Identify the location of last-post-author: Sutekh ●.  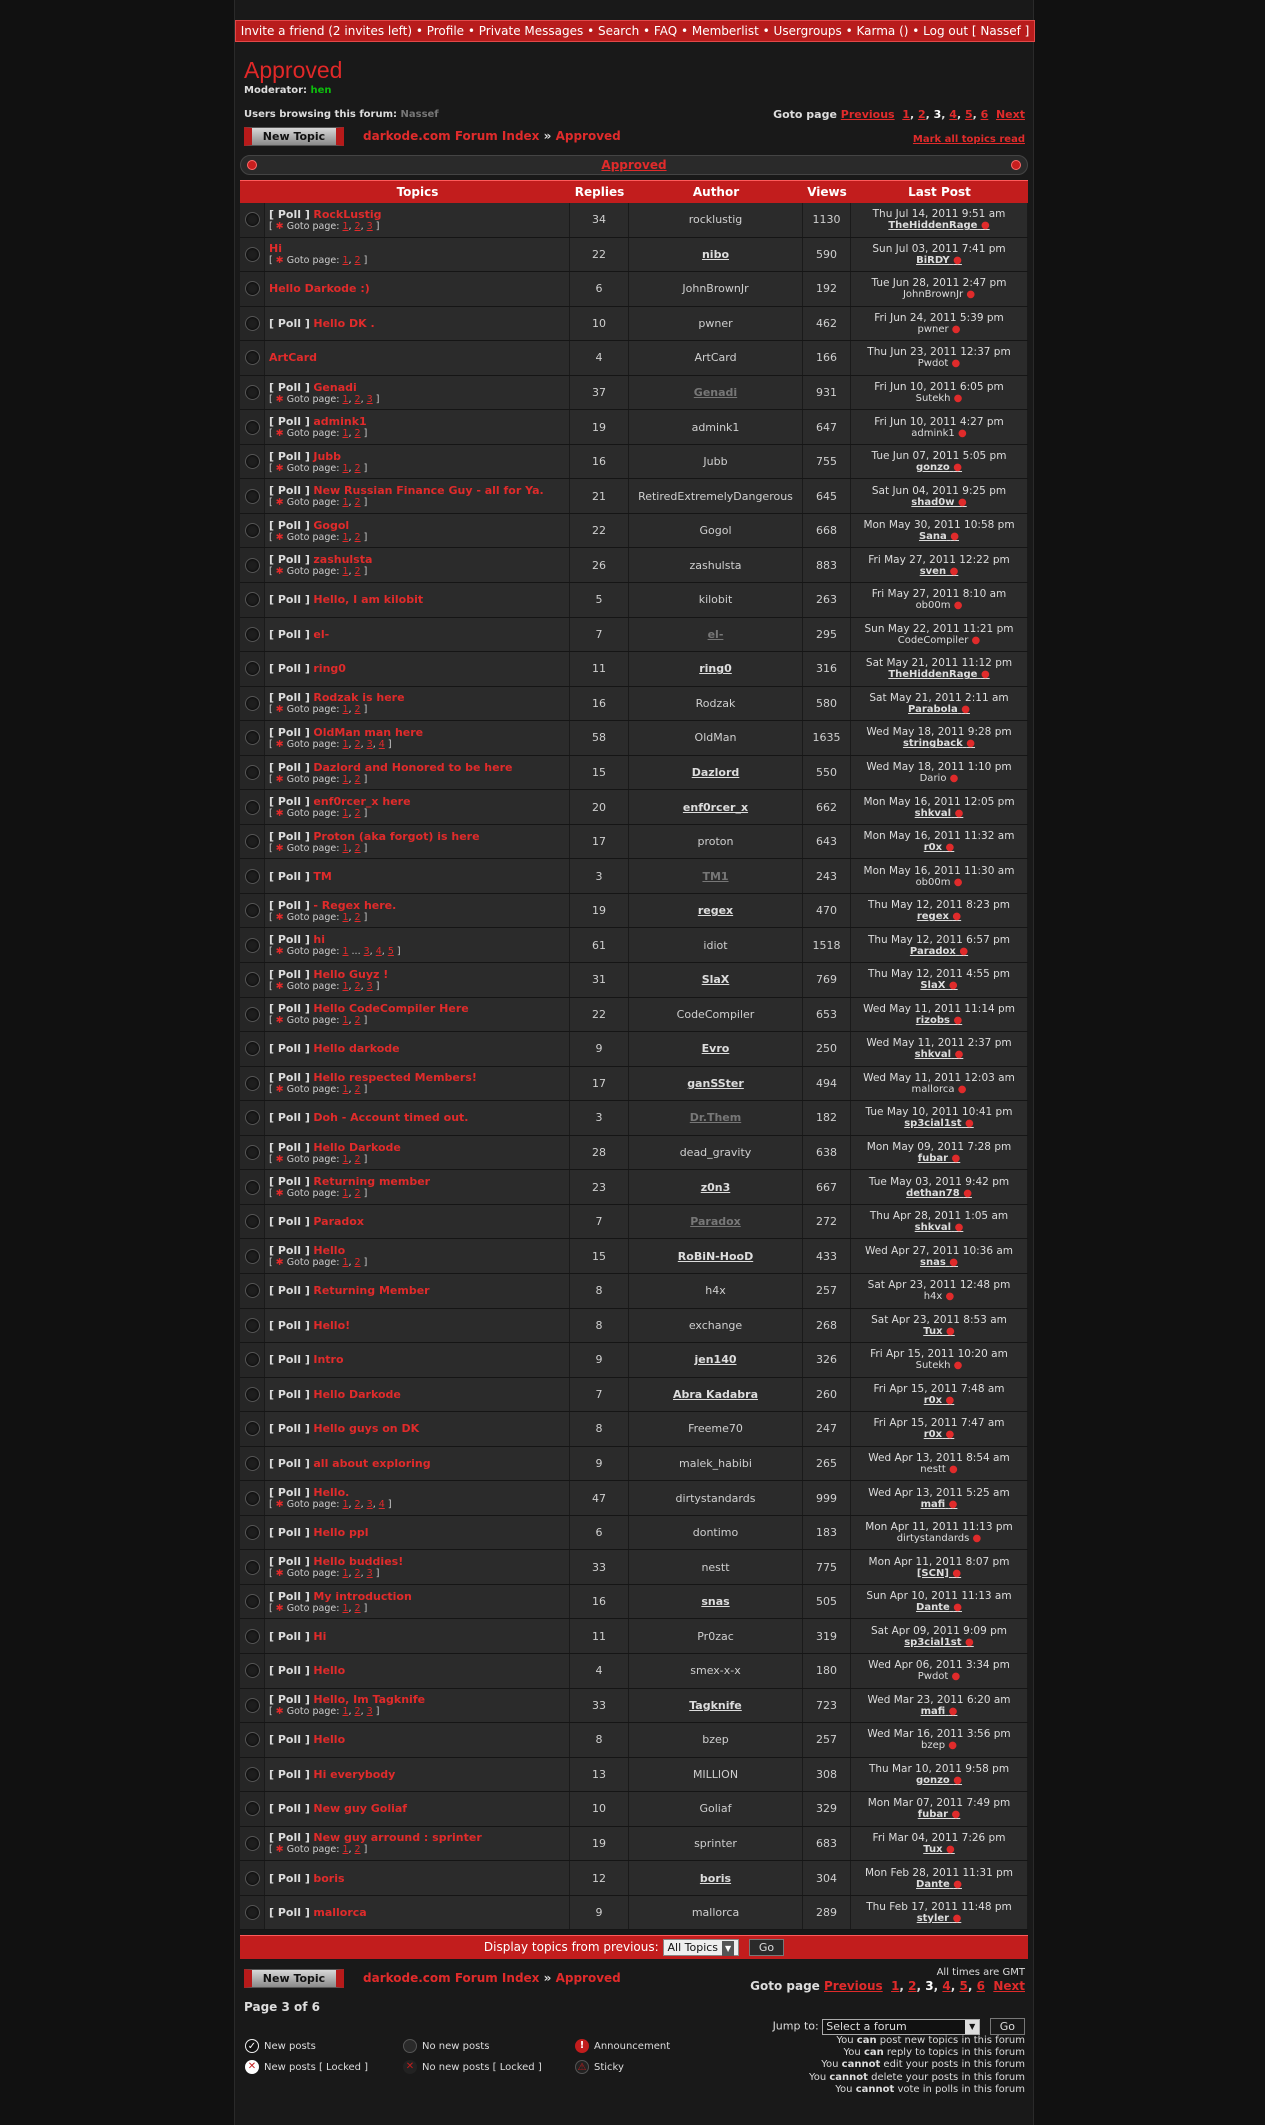
(939, 398).